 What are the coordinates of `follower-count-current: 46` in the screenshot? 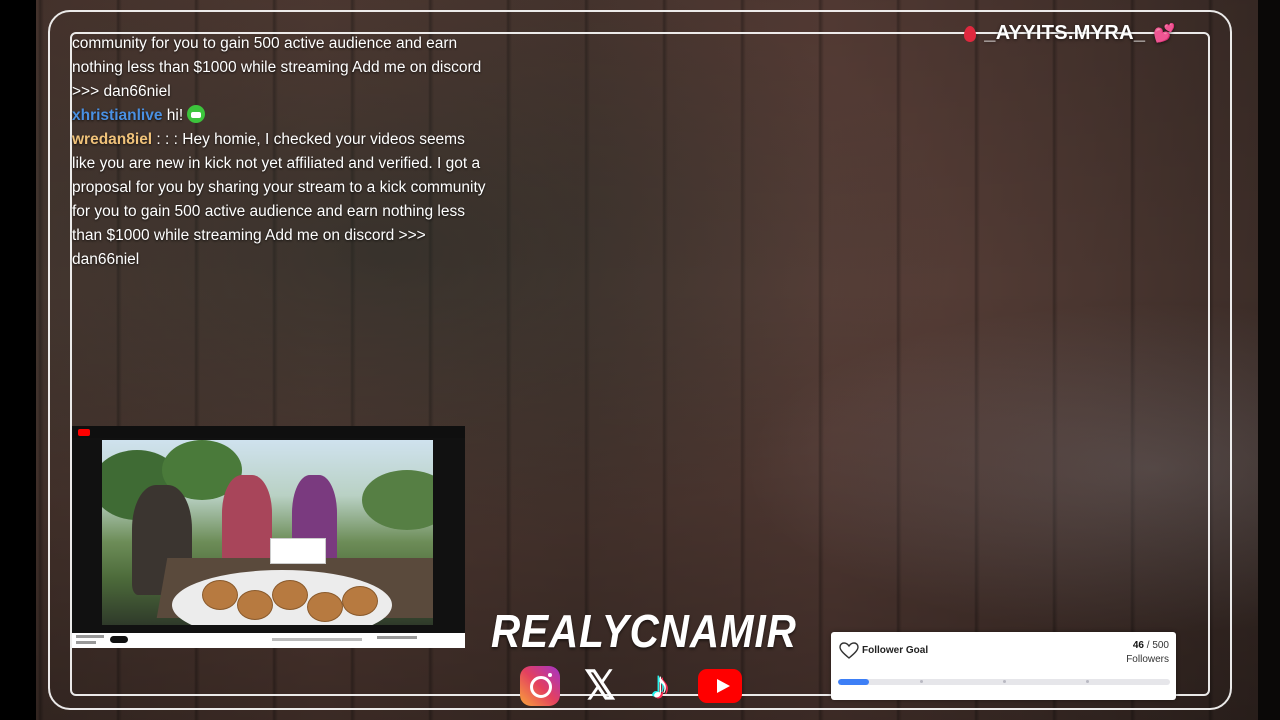 It's located at (1138, 645).